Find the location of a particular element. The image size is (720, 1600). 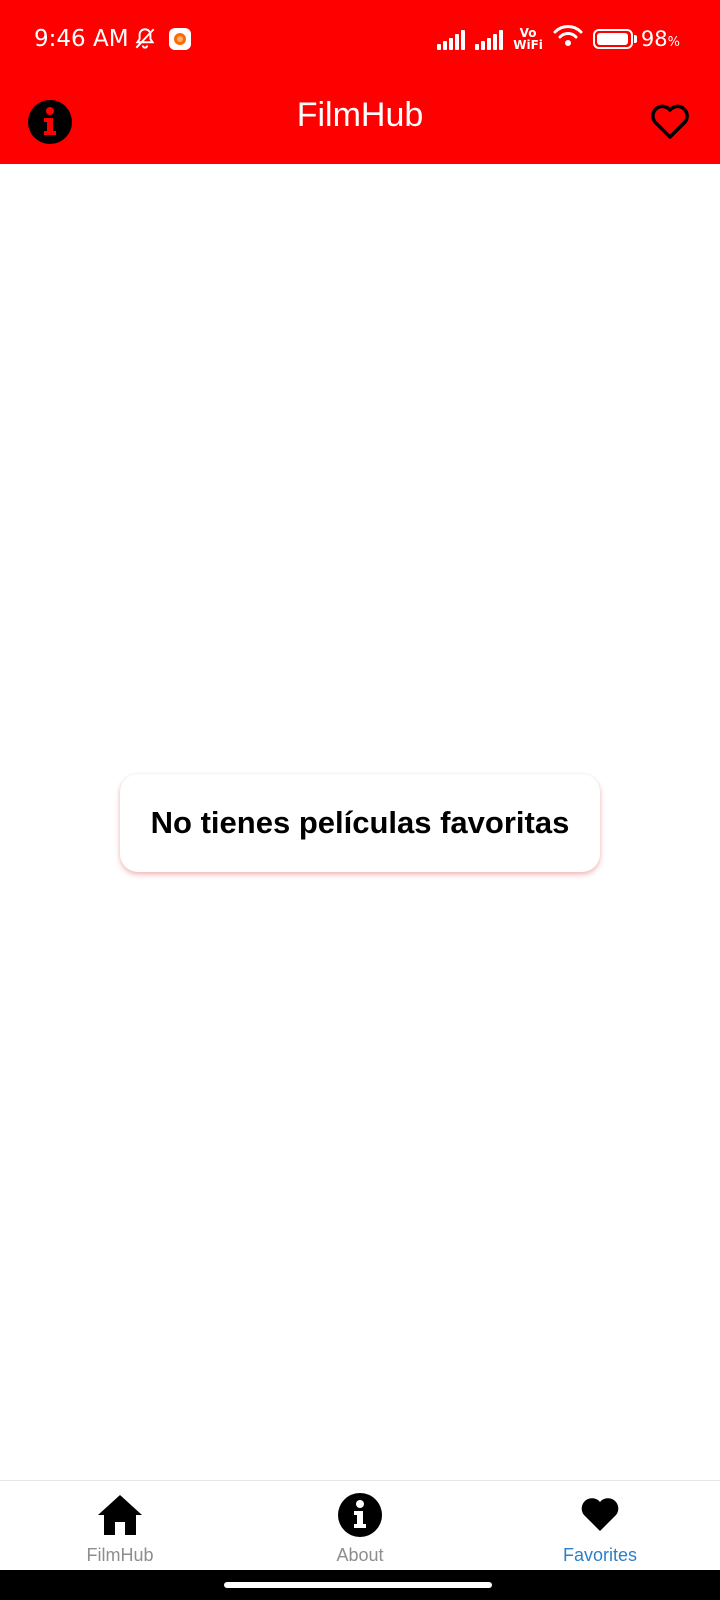

nav-item-filmhub: FilmHub is located at coordinates (120, 1525).